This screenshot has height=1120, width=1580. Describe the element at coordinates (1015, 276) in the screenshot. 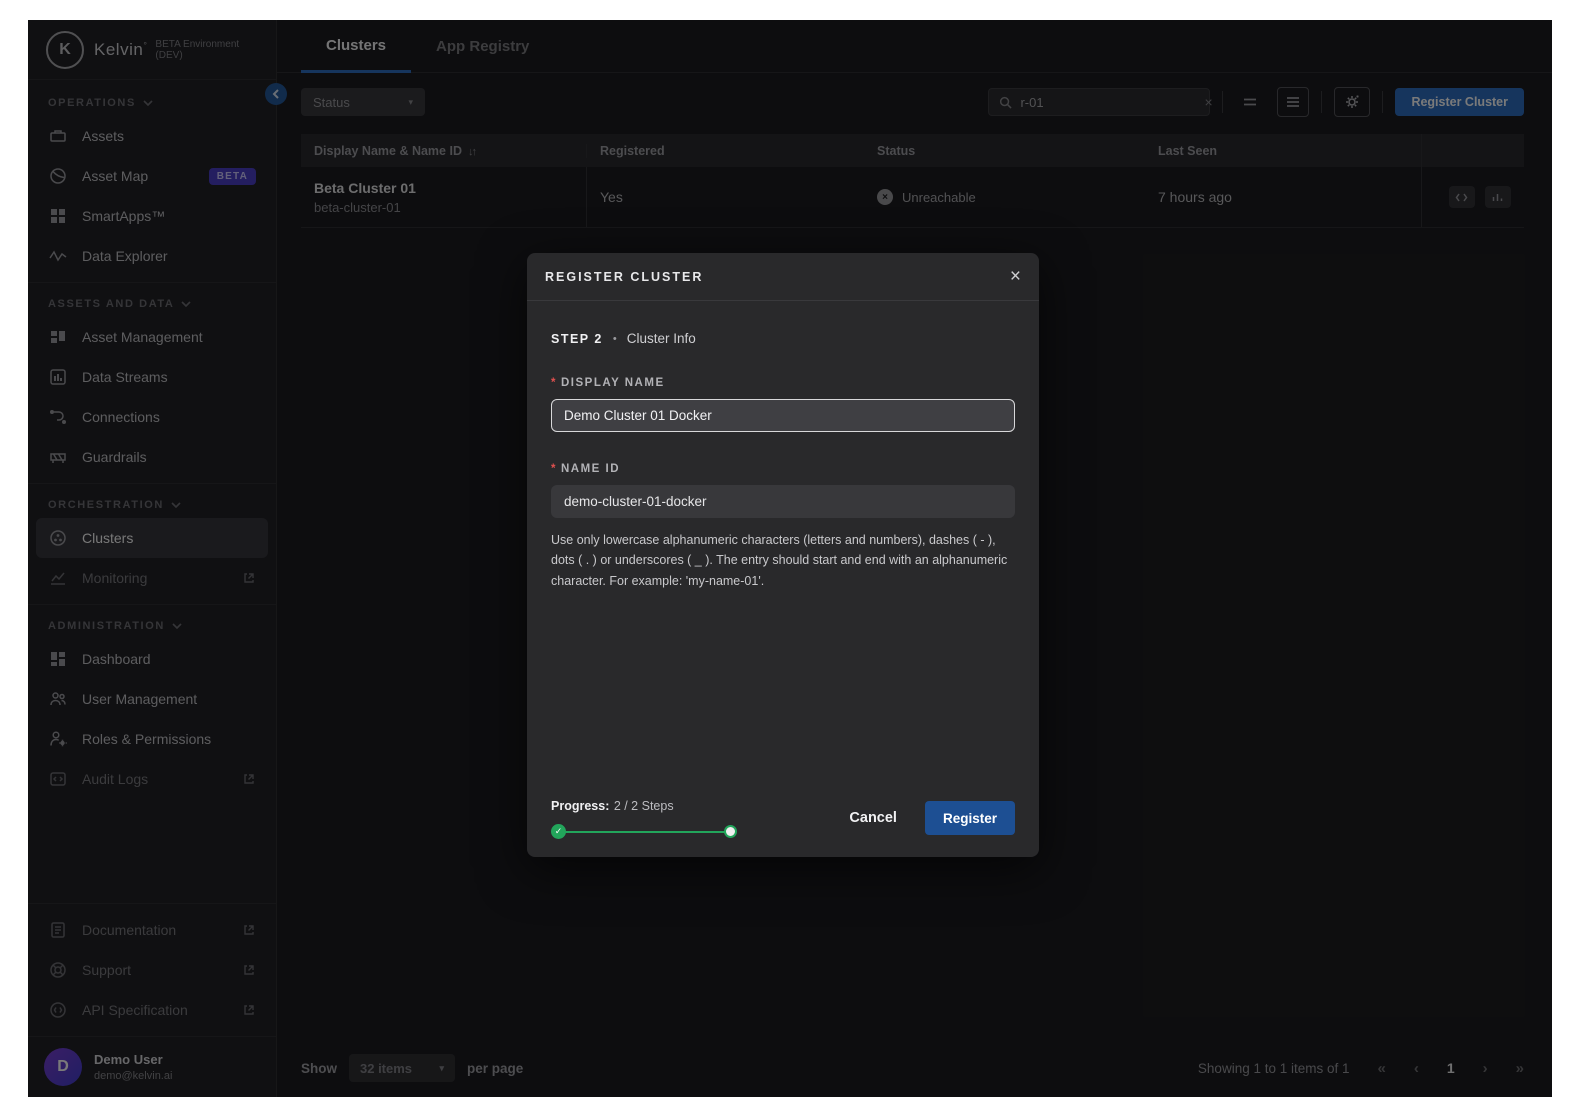

I see `close-icon: ×` at that location.